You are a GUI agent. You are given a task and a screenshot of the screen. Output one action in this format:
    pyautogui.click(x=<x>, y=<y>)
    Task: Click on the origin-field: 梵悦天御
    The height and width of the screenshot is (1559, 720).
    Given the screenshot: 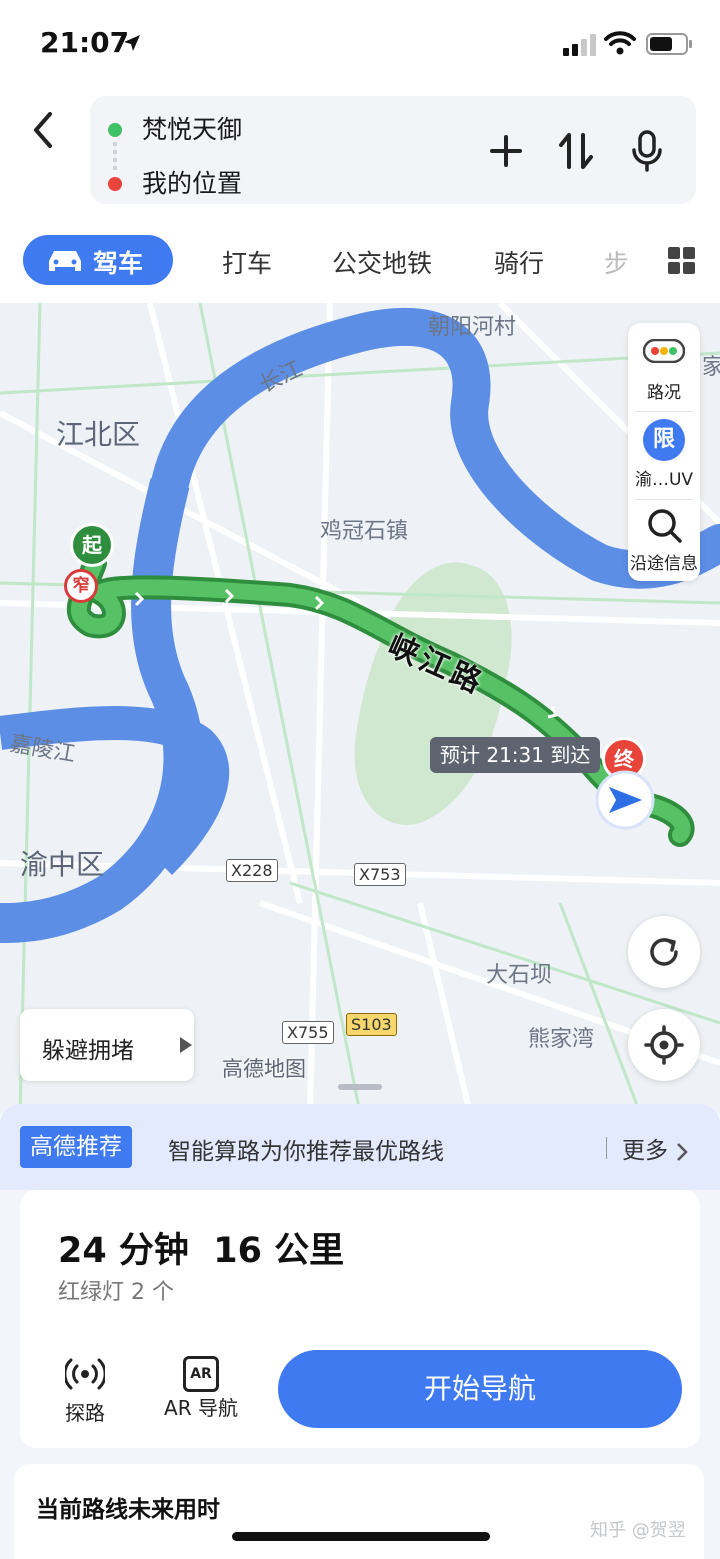 What is the action you would take?
    pyautogui.click(x=192, y=128)
    